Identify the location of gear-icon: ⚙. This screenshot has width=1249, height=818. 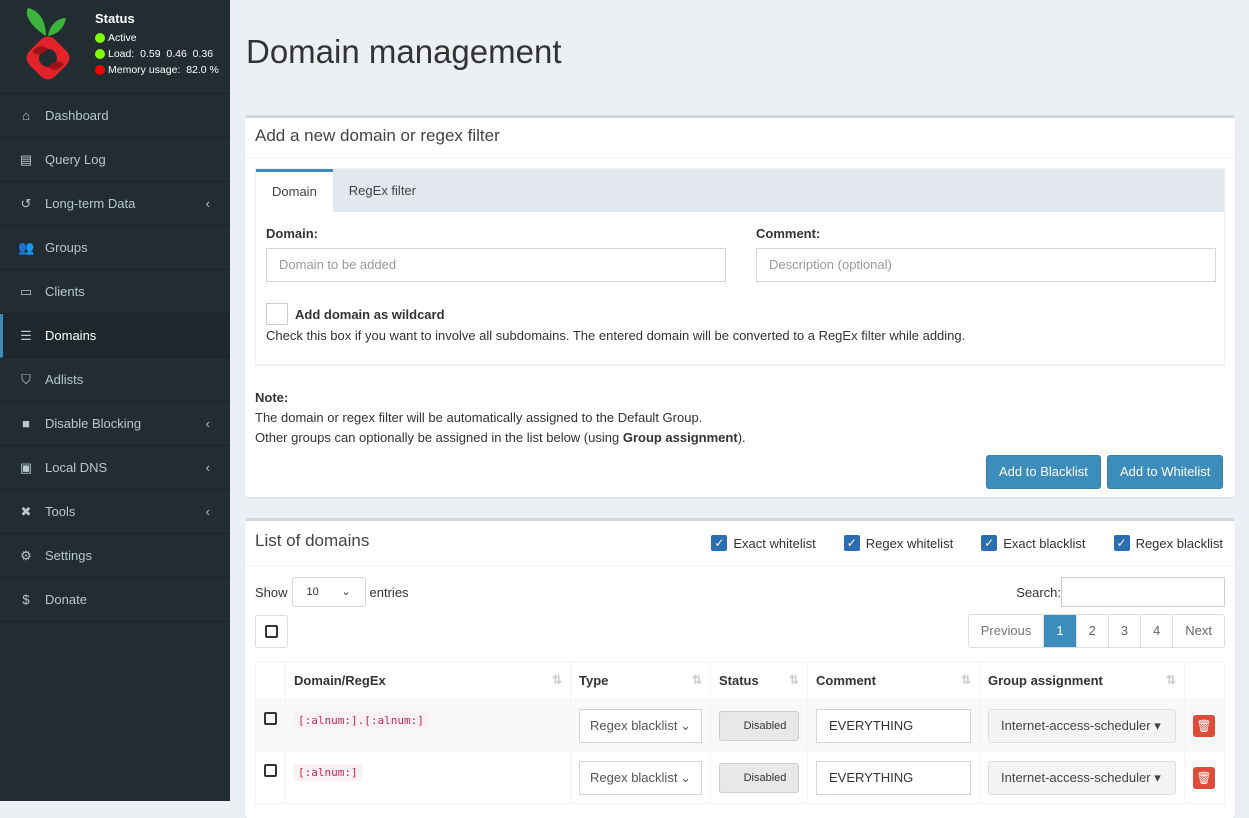
(26, 555).